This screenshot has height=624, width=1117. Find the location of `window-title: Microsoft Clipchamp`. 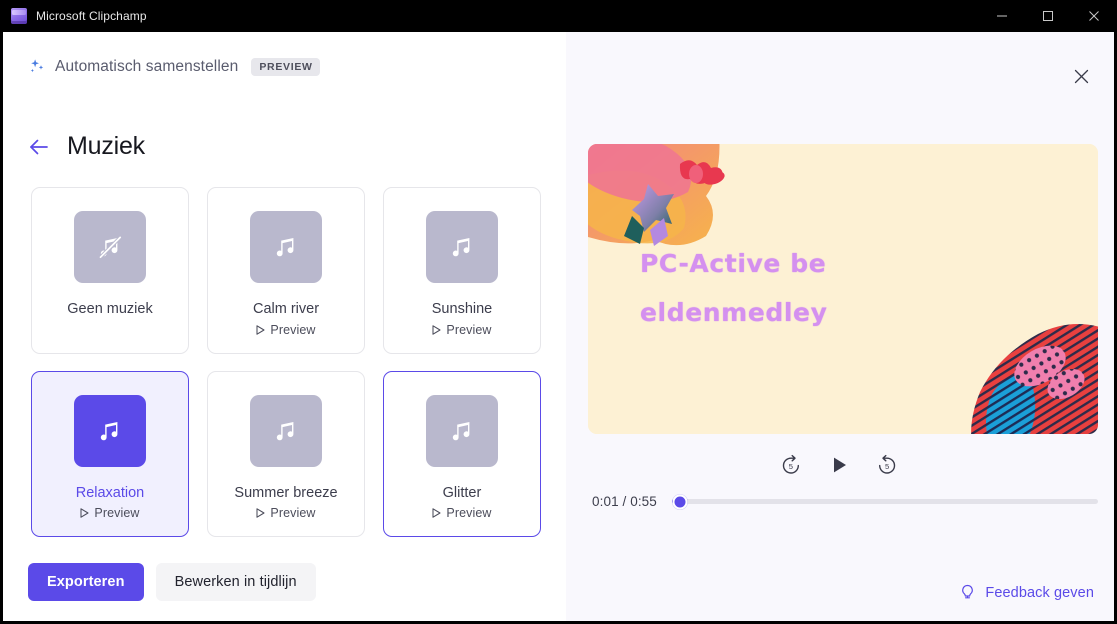

window-title: Microsoft Clipchamp is located at coordinates (91, 16).